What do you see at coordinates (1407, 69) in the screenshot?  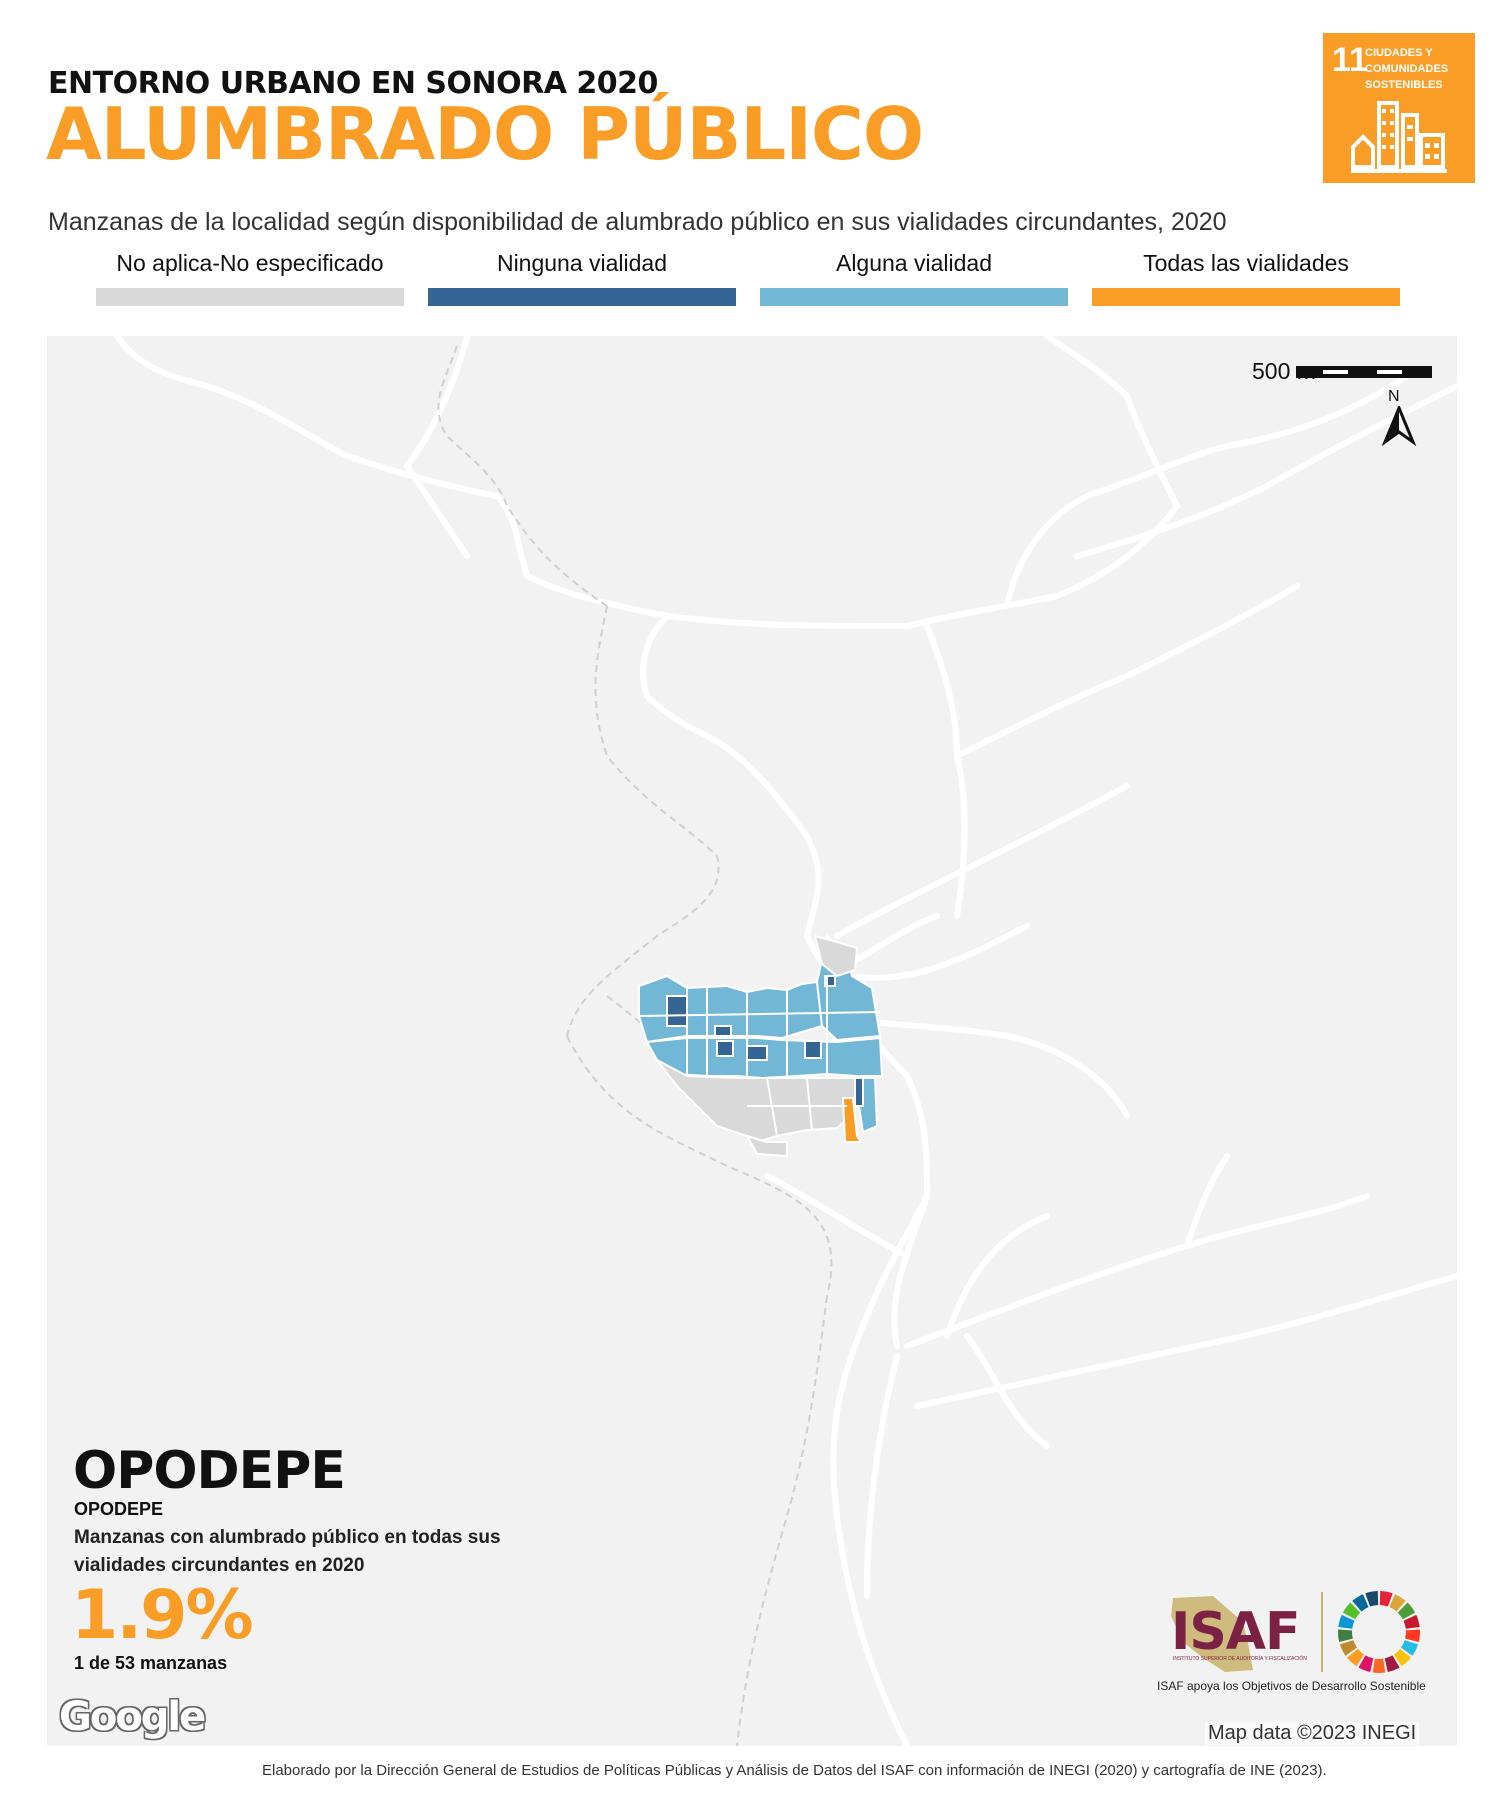 I see `sdg-label: CIUDADES Y COMUNIDADES SOSTENIBLES` at bounding box center [1407, 69].